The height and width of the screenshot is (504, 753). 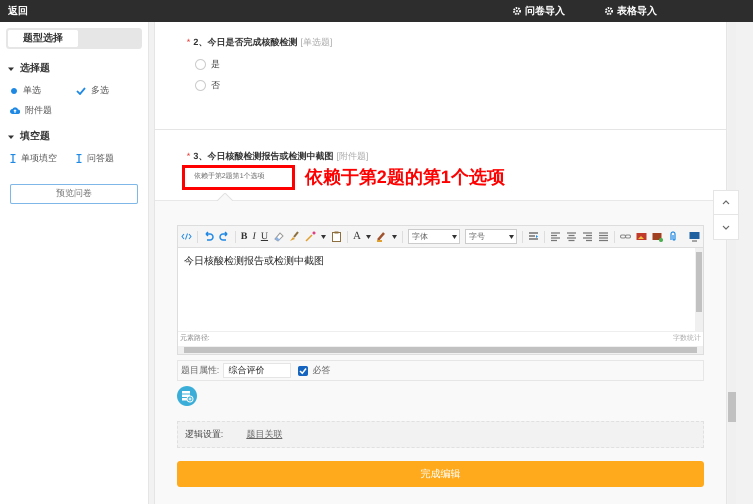 I want to click on paste-icon, so click(x=336, y=236).